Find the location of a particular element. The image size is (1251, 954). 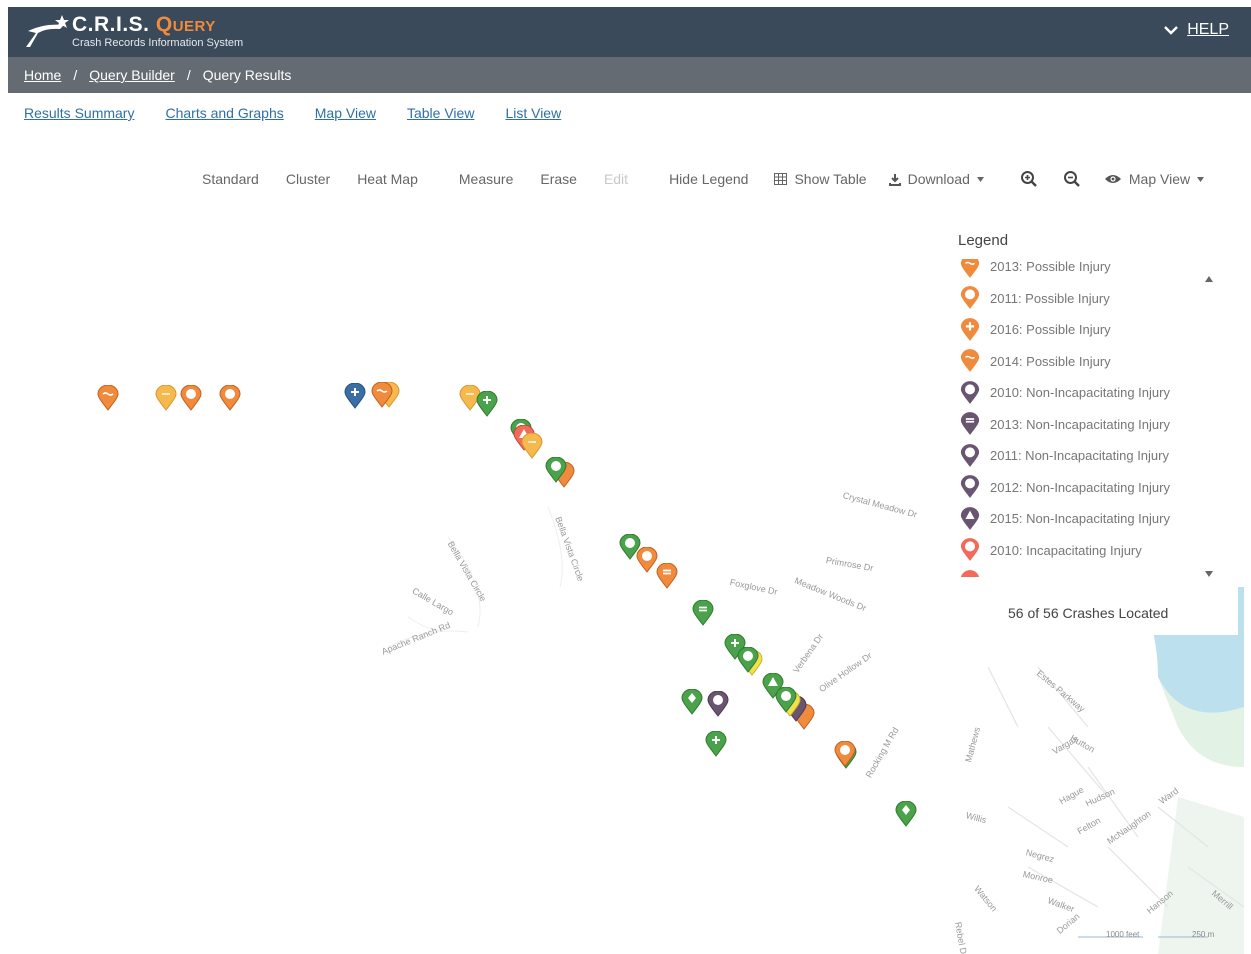

help-link: HELP is located at coordinates (1208, 30).